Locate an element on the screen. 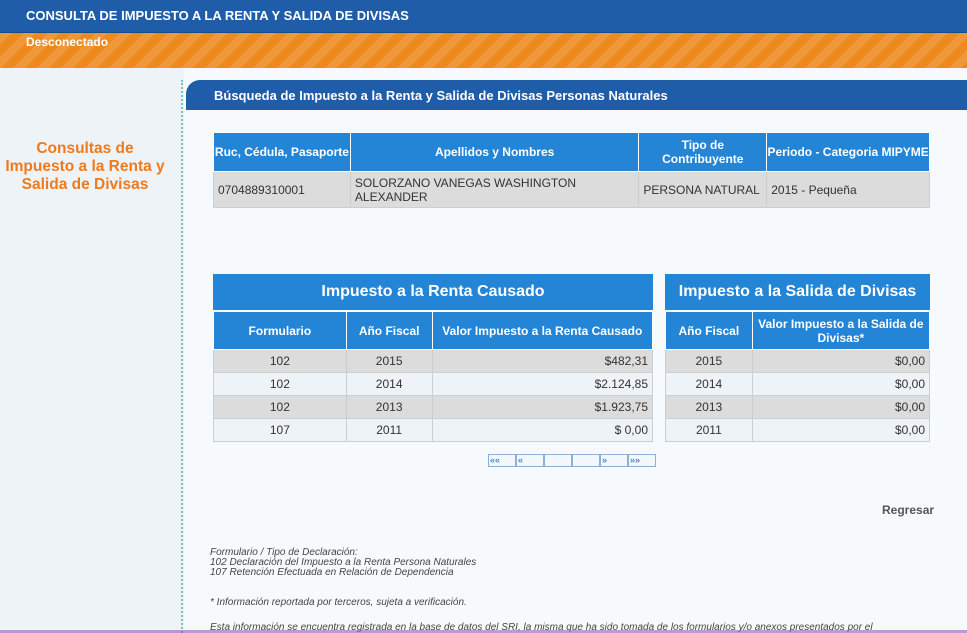  renta-table-title: Impuesto a la Renta Causado is located at coordinates (433, 292).